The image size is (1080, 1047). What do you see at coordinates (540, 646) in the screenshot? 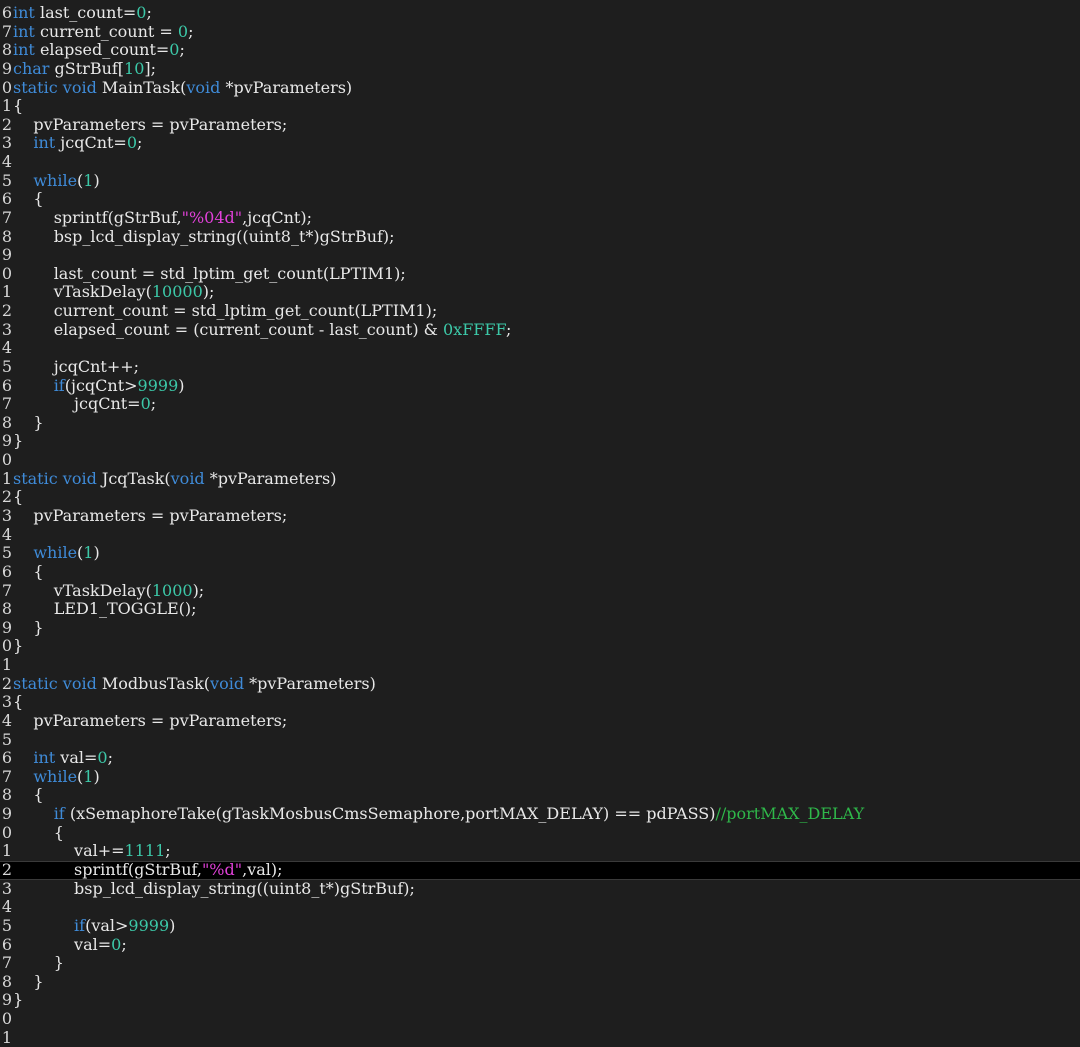
I see `code-line: 0}` at bounding box center [540, 646].